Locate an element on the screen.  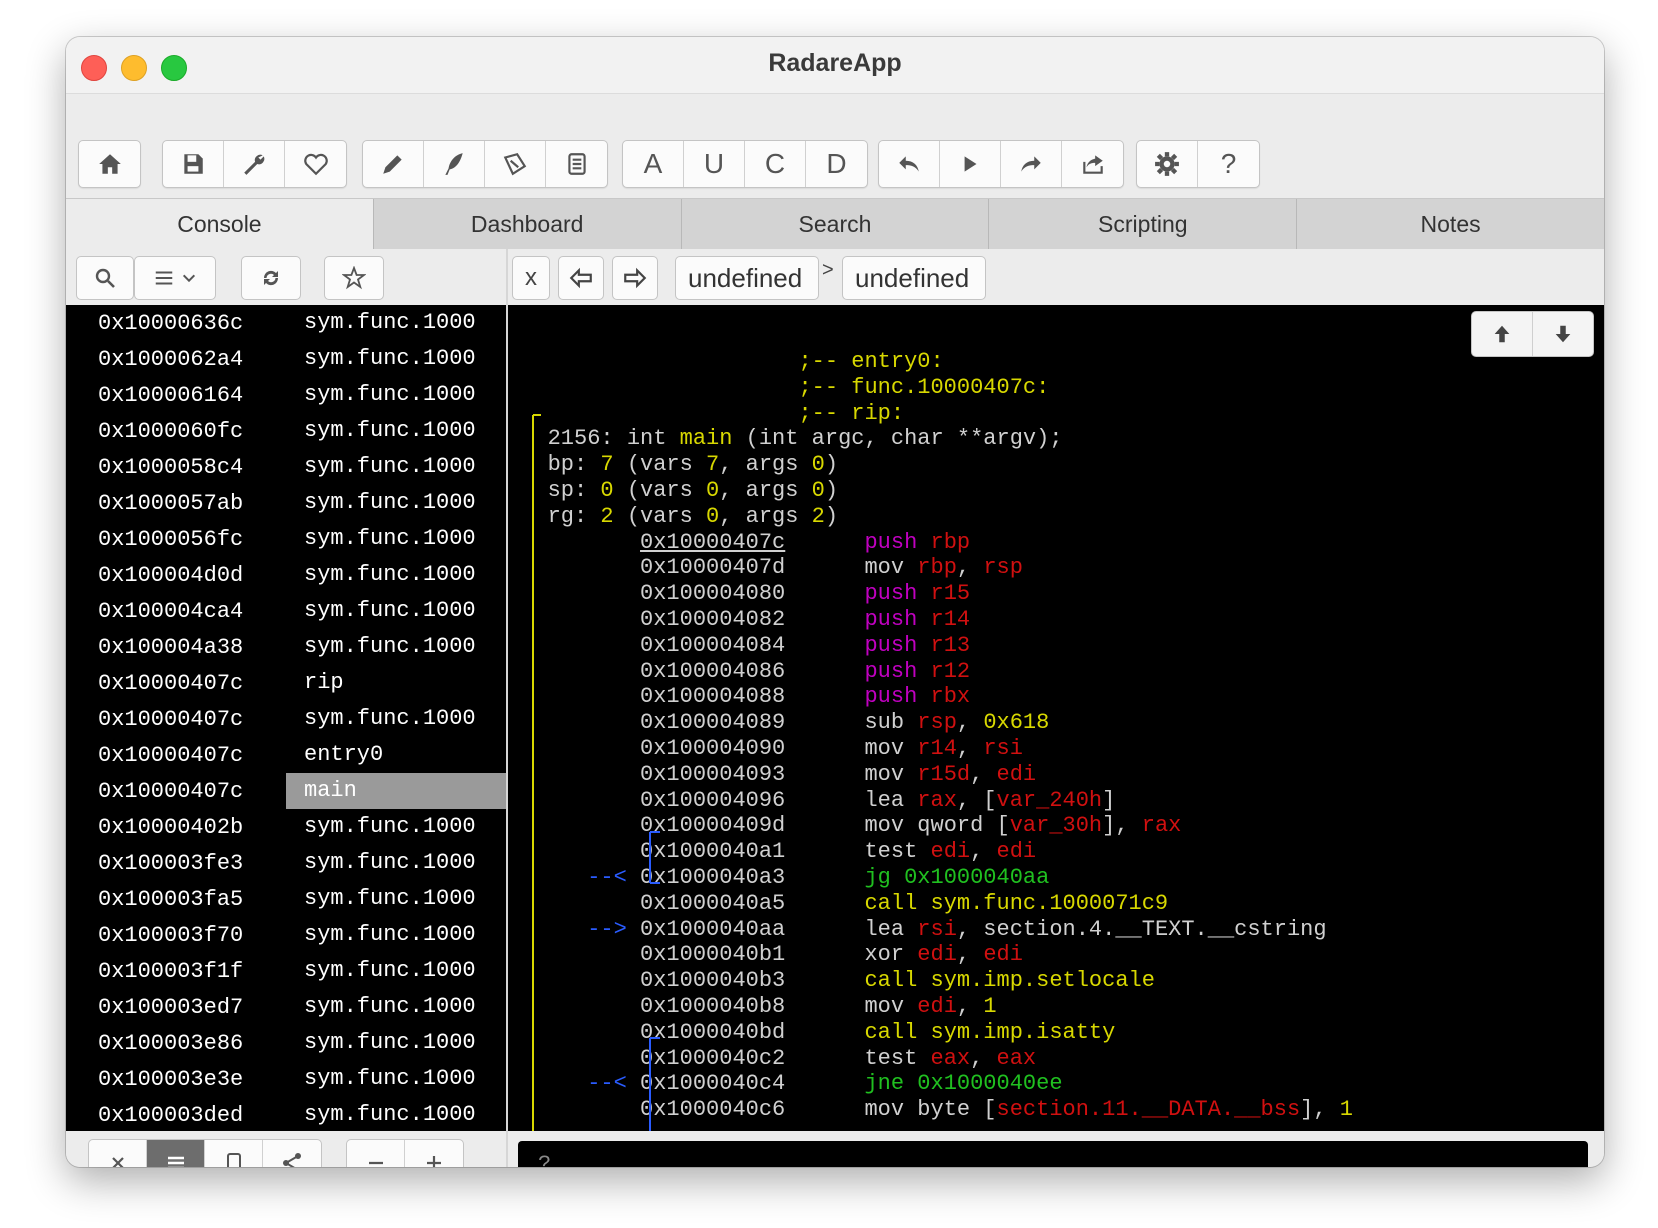
function-address: 0x100003fa5 is located at coordinates (171, 899).